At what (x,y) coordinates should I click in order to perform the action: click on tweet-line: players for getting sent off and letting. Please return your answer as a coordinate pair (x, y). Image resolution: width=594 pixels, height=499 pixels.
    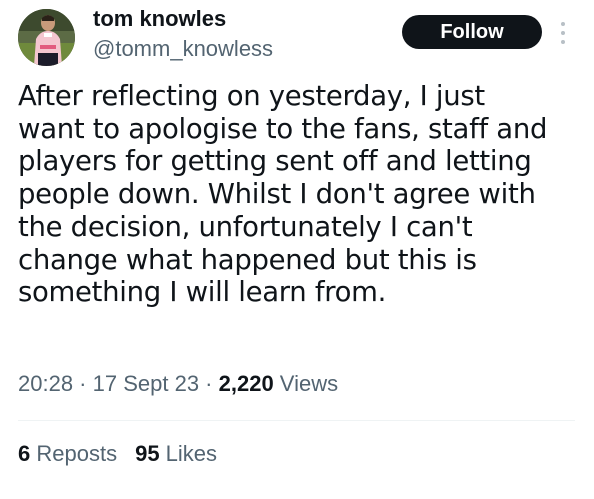
    Looking at the image, I should click on (275, 161).